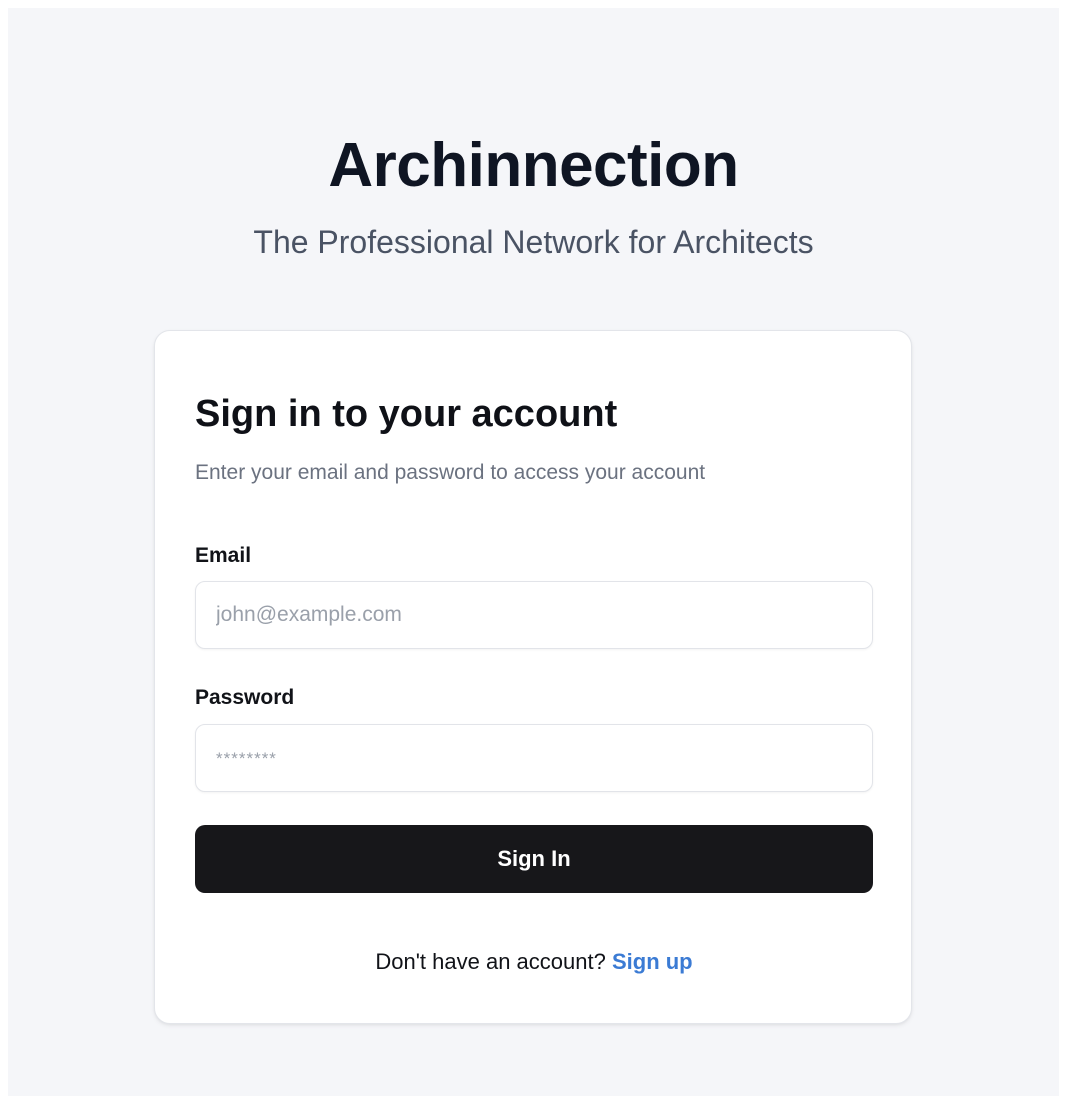 The height and width of the screenshot is (1104, 1067). What do you see at coordinates (406, 414) in the screenshot?
I see `card-title: Sign in to your account` at bounding box center [406, 414].